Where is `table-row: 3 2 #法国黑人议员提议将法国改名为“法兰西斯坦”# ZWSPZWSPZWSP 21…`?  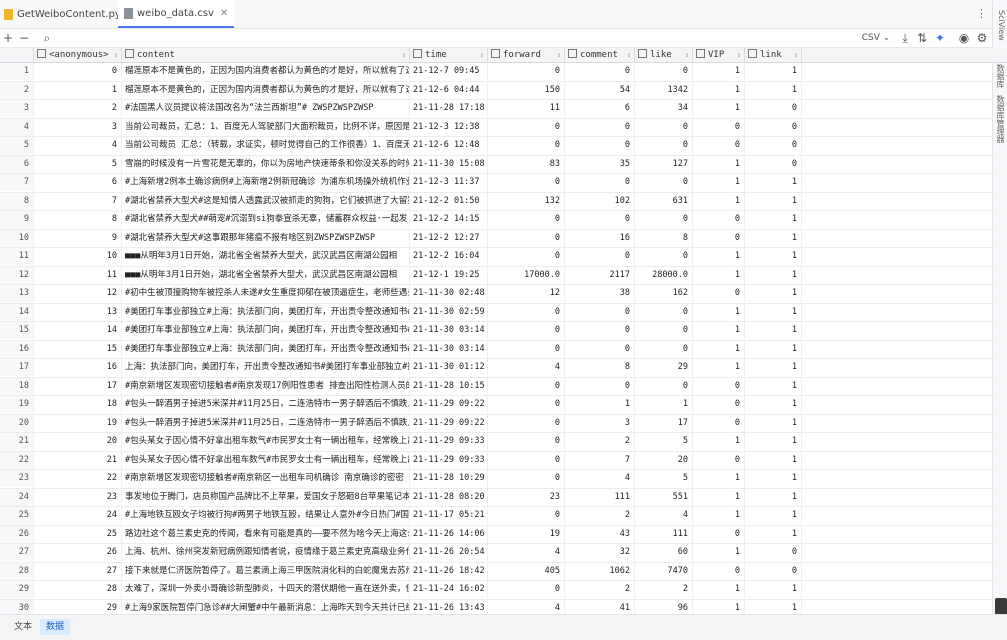
table-row: 3 2 #法国黑人议员提议将法国改名为“法兰西斯坦”# ZWSPZWSPZWSP 21… is located at coordinates (496, 109).